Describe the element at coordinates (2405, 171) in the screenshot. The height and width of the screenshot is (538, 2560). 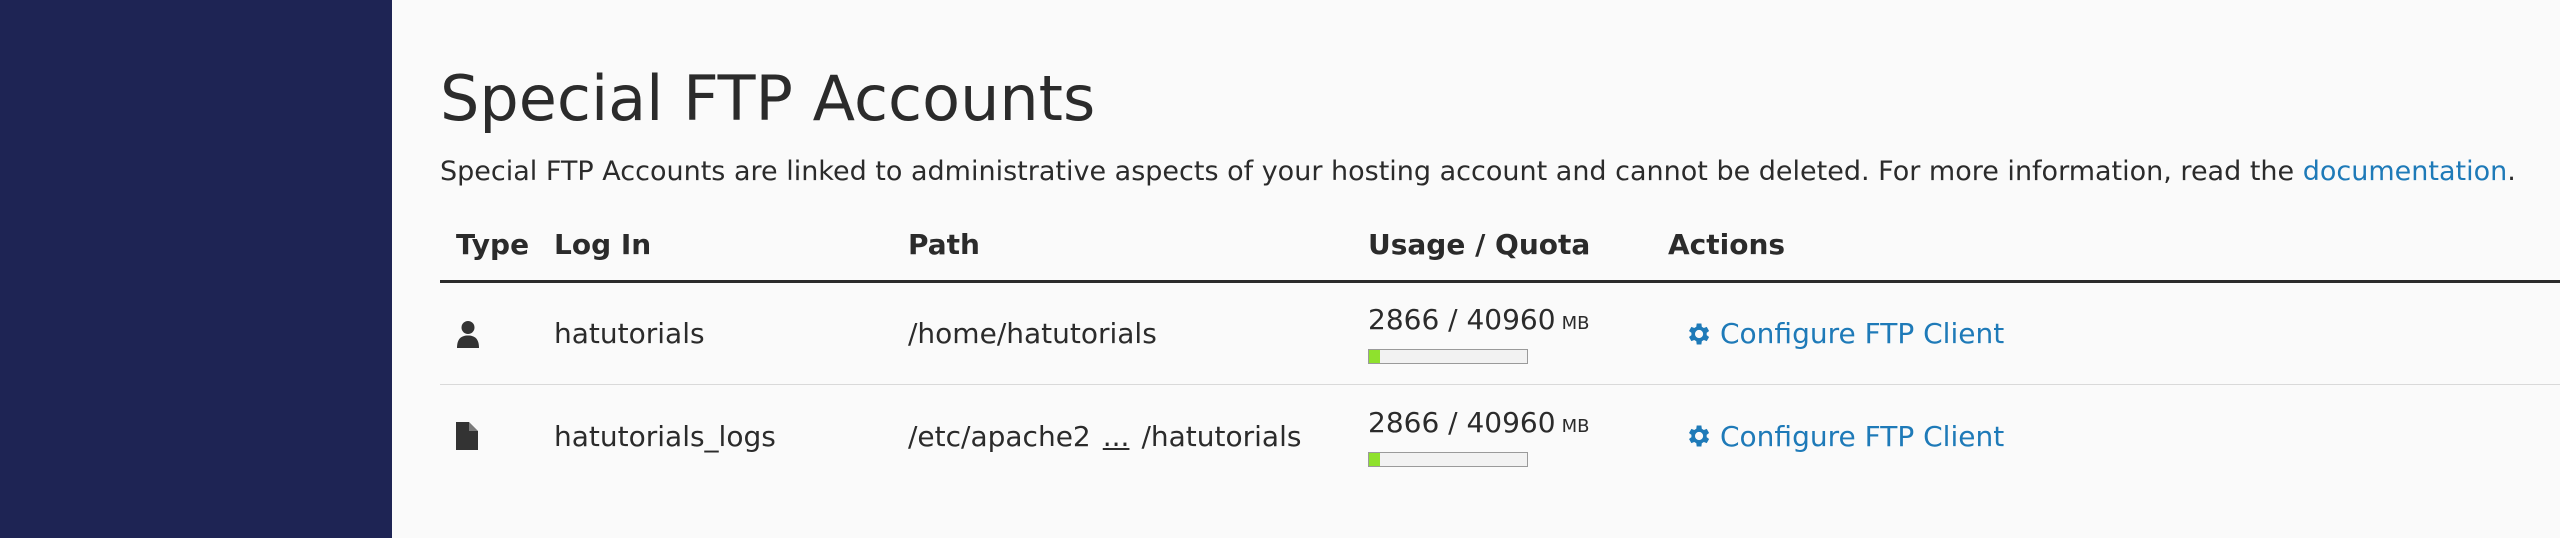
I see `documentation-link: documentation` at that location.